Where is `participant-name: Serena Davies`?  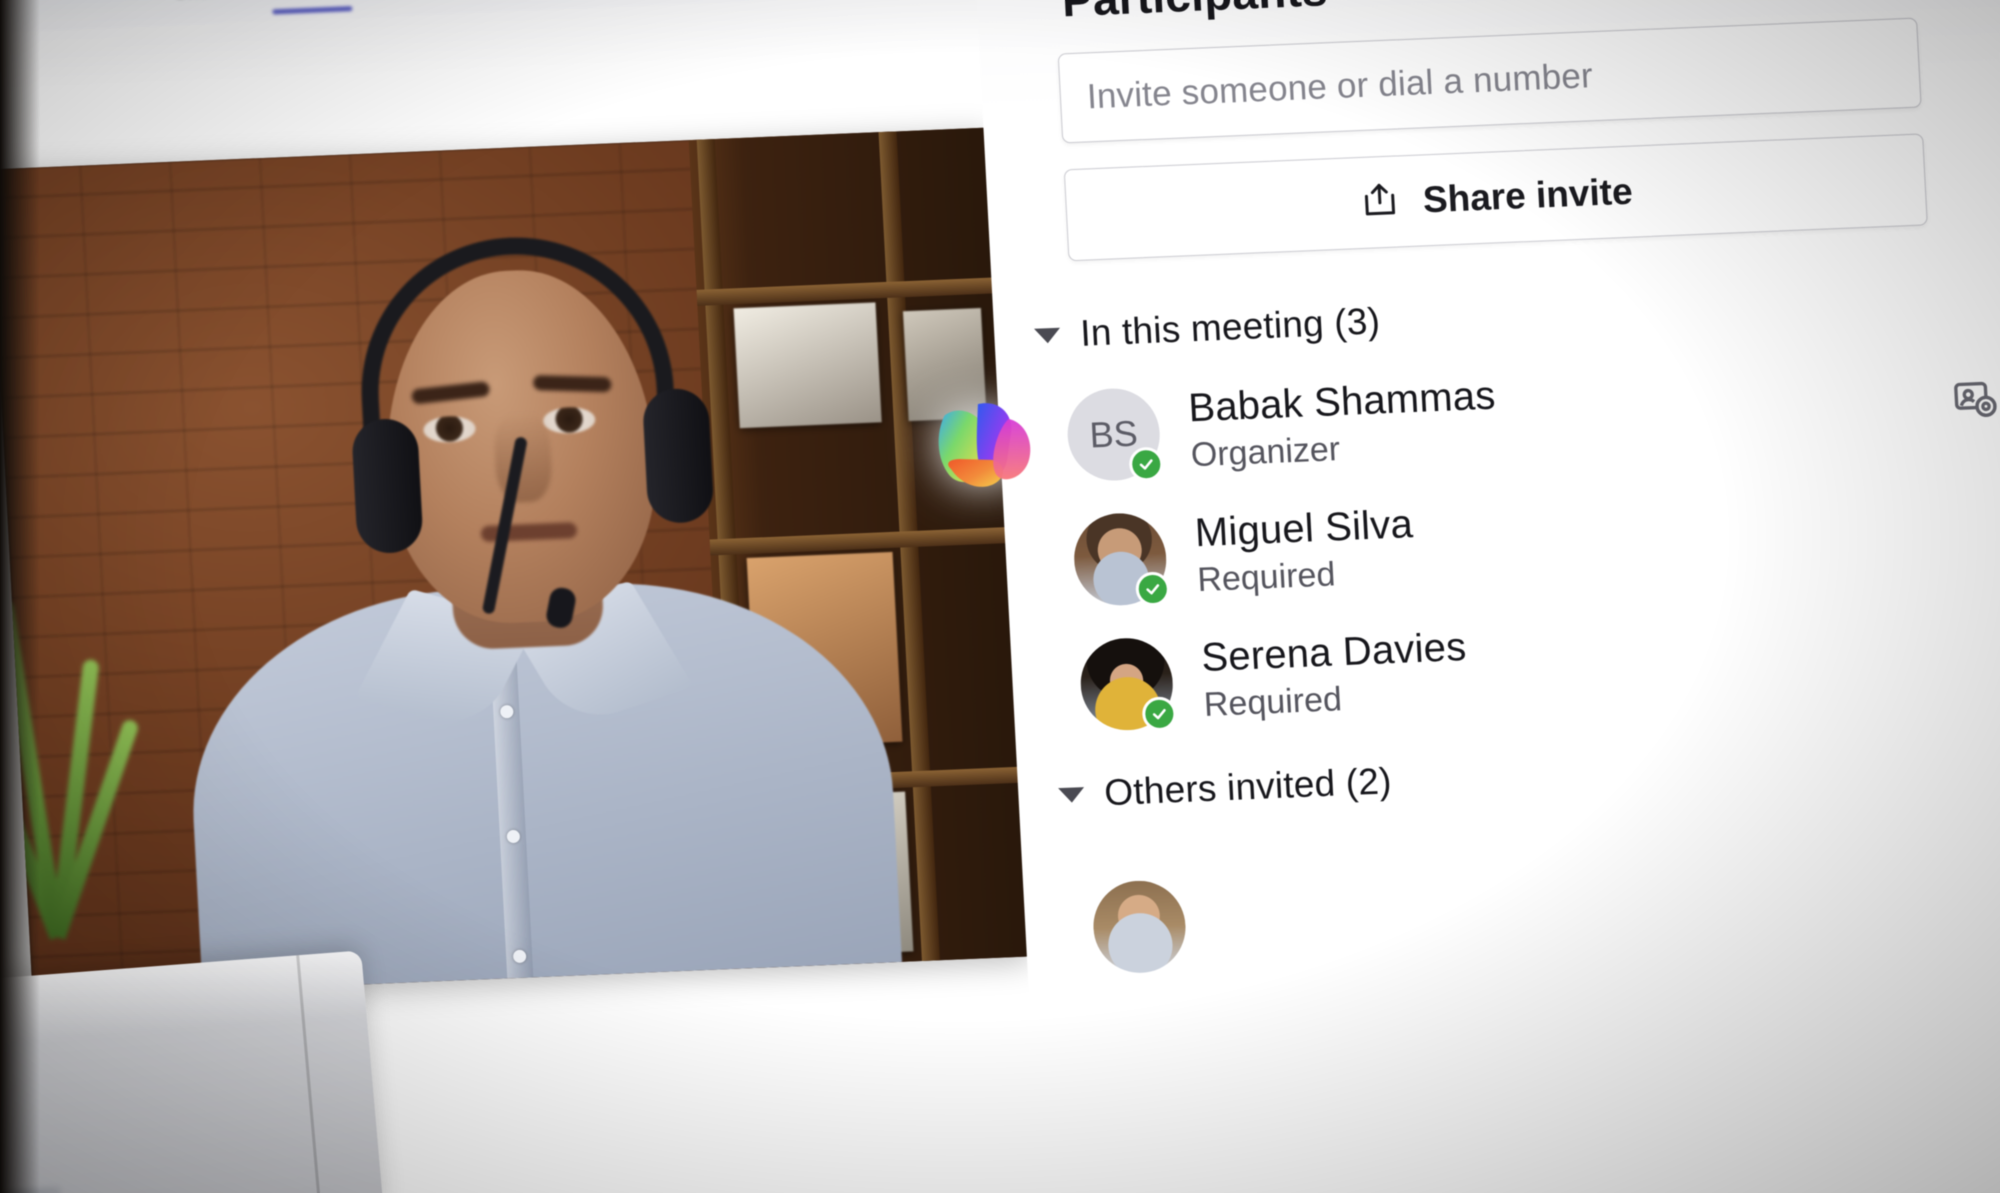 participant-name: Serena Davies is located at coordinates (1334, 652).